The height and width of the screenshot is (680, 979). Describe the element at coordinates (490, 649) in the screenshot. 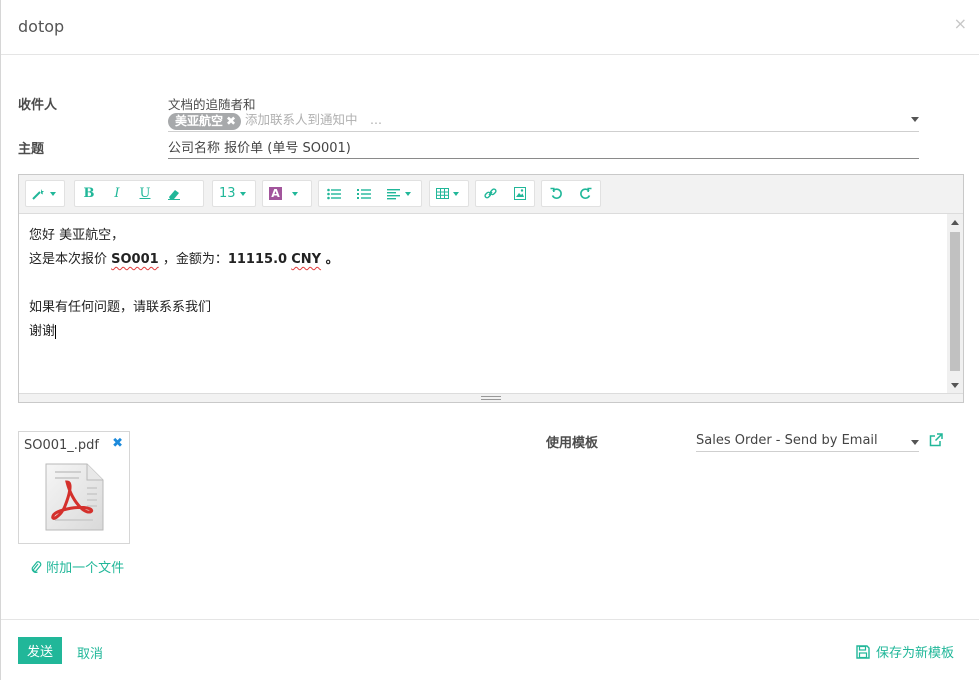

I see `dialog-footer: 发送 取消 保存为新模板` at that location.